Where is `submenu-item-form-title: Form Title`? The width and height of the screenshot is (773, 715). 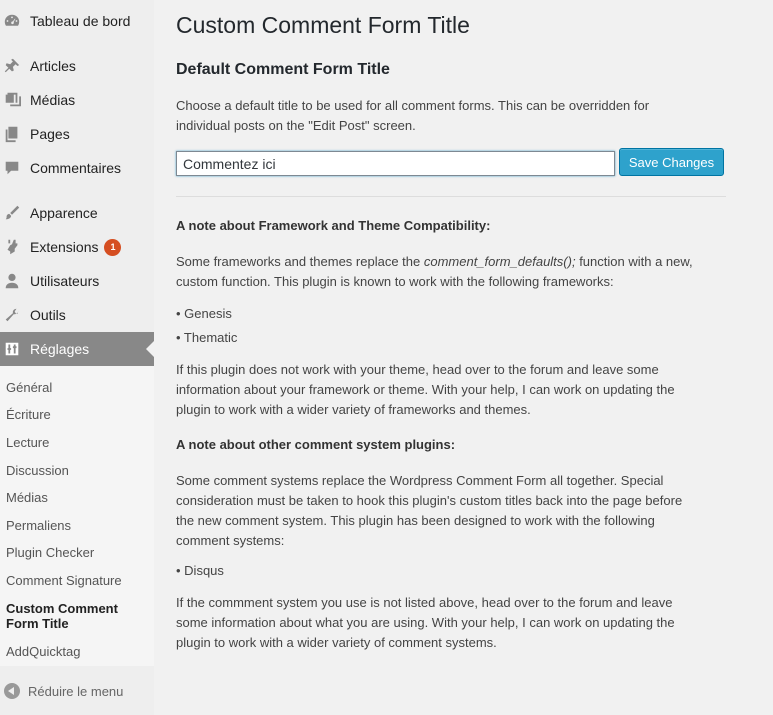 submenu-item-form-title: Form Title is located at coordinates (37, 623).